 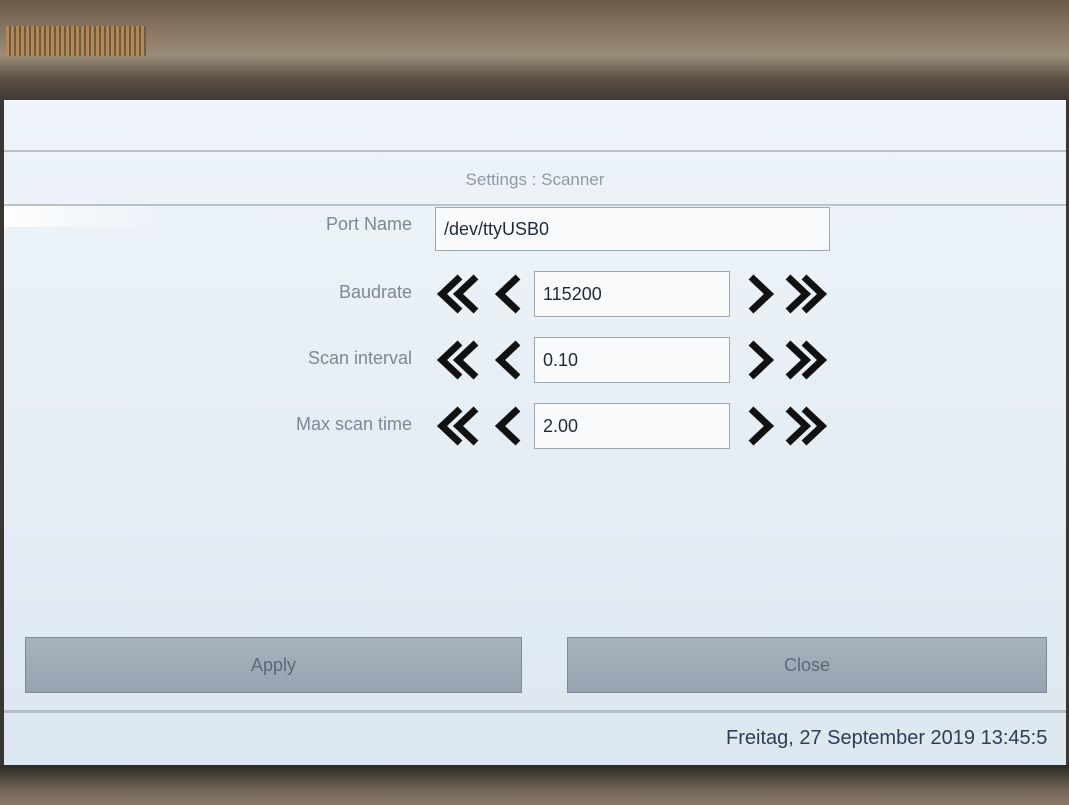 What do you see at coordinates (887, 738) in the screenshot?
I see `status-datetime: Freitag, 27 September 2019 13:45:5` at bounding box center [887, 738].